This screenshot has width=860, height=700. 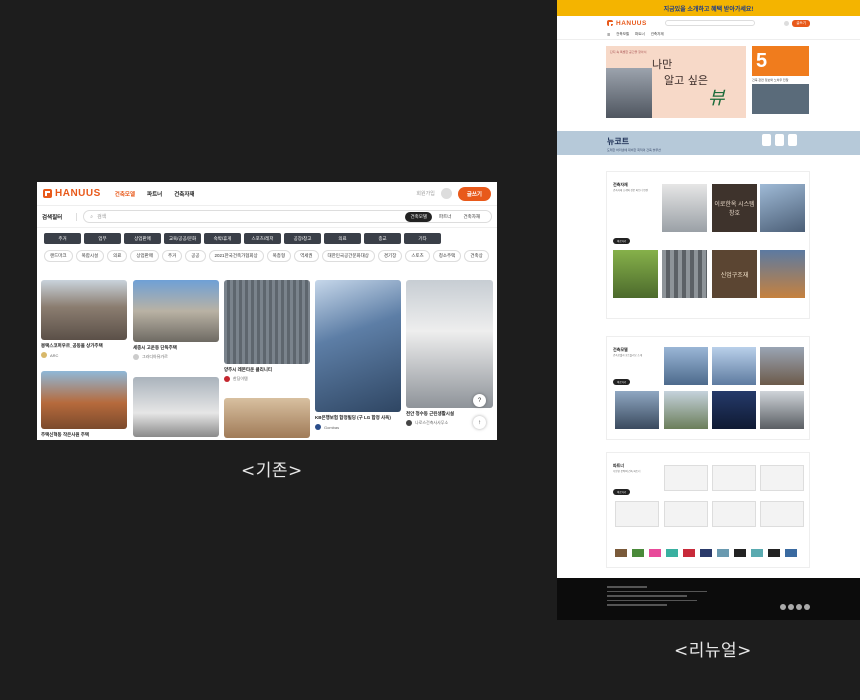 What do you see at coordinates (302, 238) in the screenshot?
I see `category-tile: 공장/창고` at bounding box center [302, 238].